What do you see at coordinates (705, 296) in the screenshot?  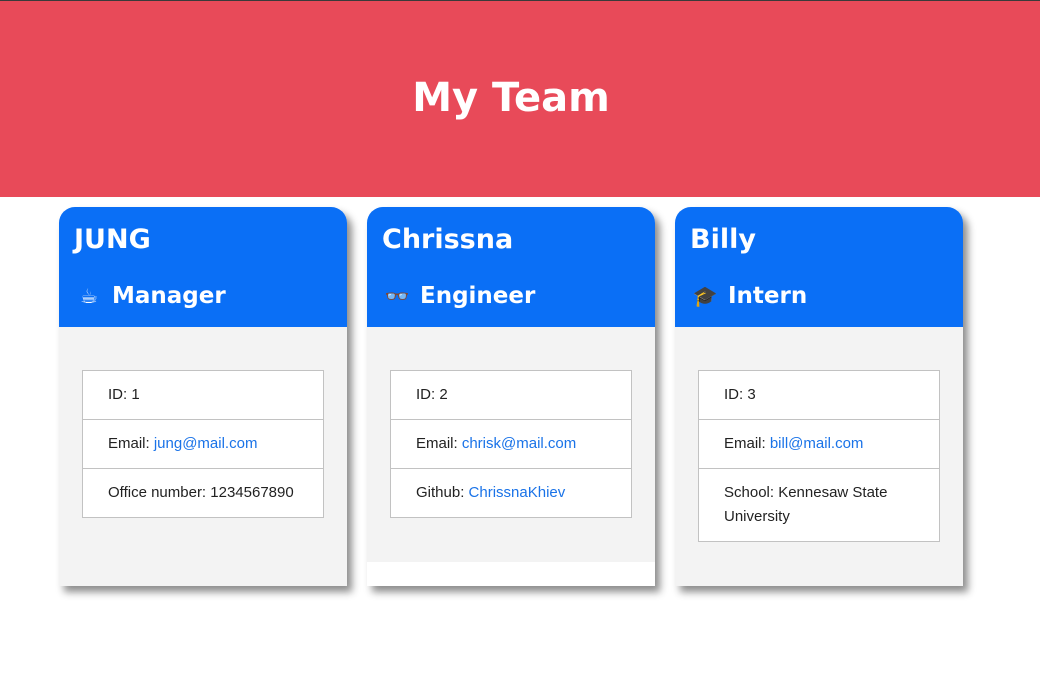 I see `graduation-cap-icon: 🎓` at bounding box center [705, 296].